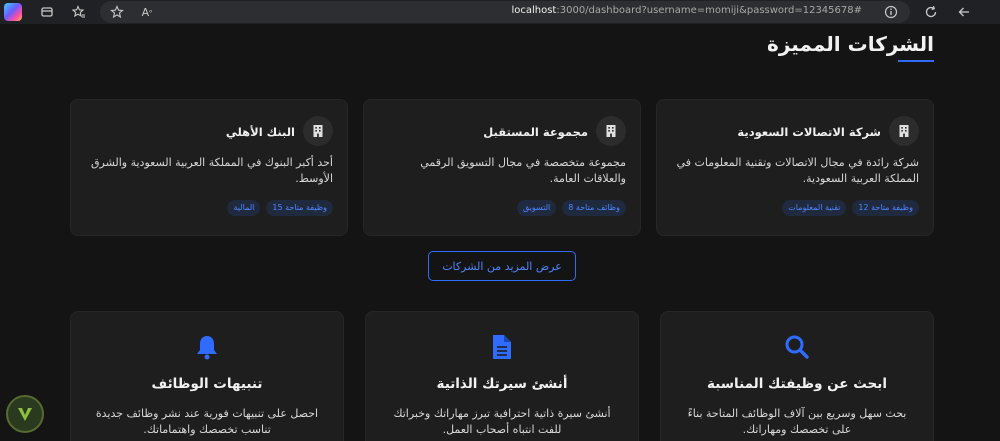 The width and height of the screenshot is (1000, 441). I want to click on refresh-icon, so click(931, 12).